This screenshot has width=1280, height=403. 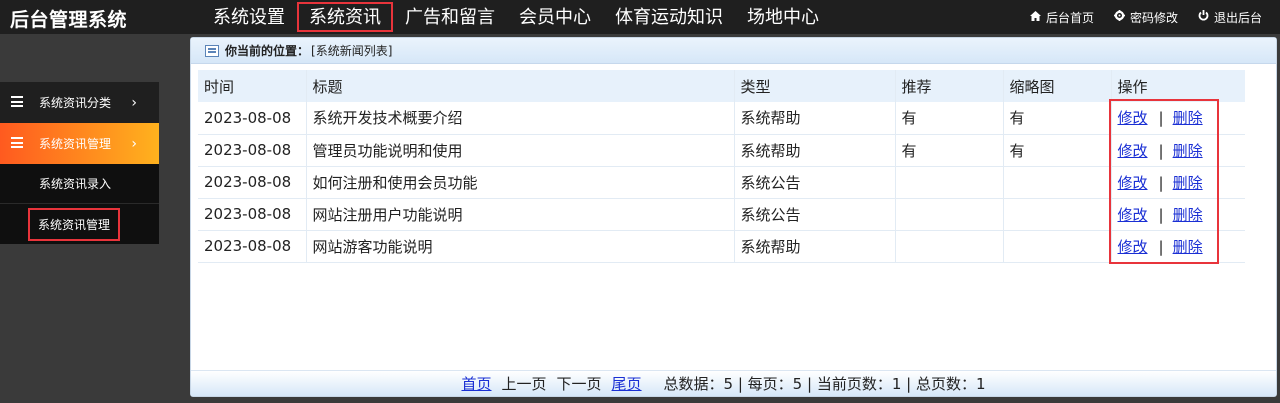 I want to click on logout-label: 退出后台, so click(x=1237, y=17).